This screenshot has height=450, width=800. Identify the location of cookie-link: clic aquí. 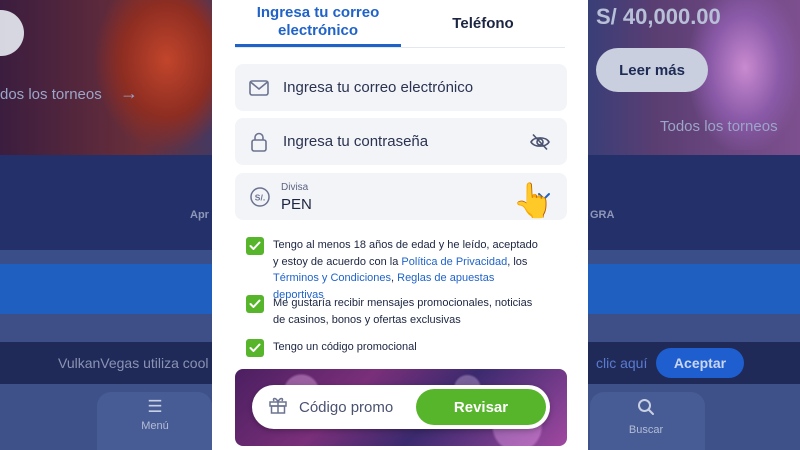
(622, 363).